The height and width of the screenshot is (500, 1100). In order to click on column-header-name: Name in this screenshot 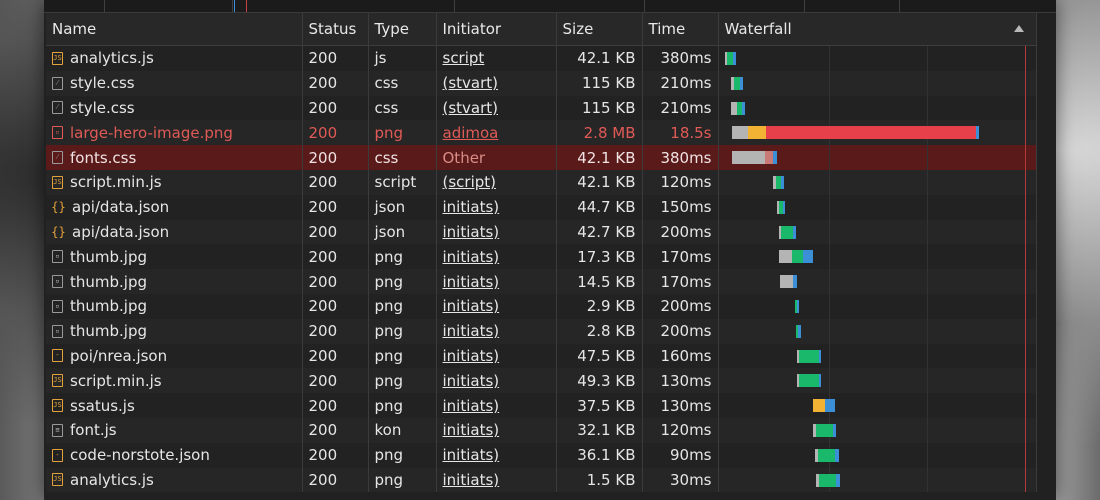, I will do `click(174, 29)`.